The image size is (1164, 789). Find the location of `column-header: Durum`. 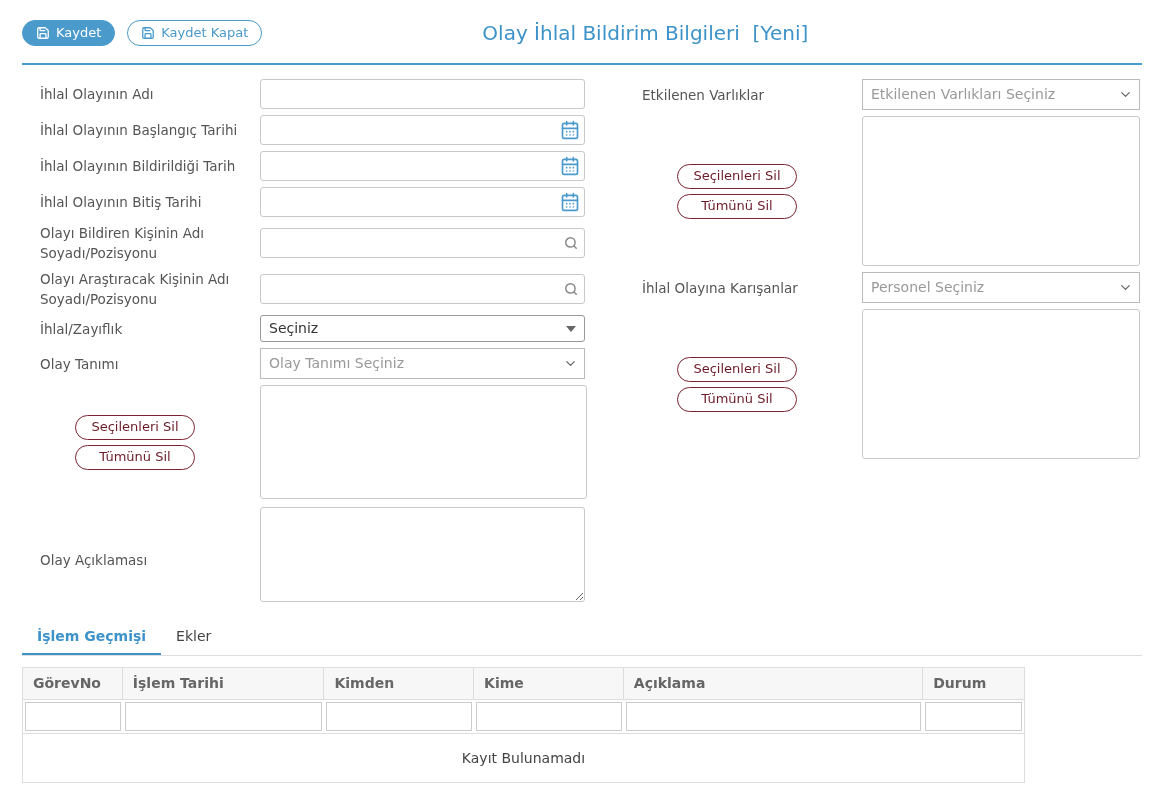

column-header: Durum is located at coordinates (973, 683).